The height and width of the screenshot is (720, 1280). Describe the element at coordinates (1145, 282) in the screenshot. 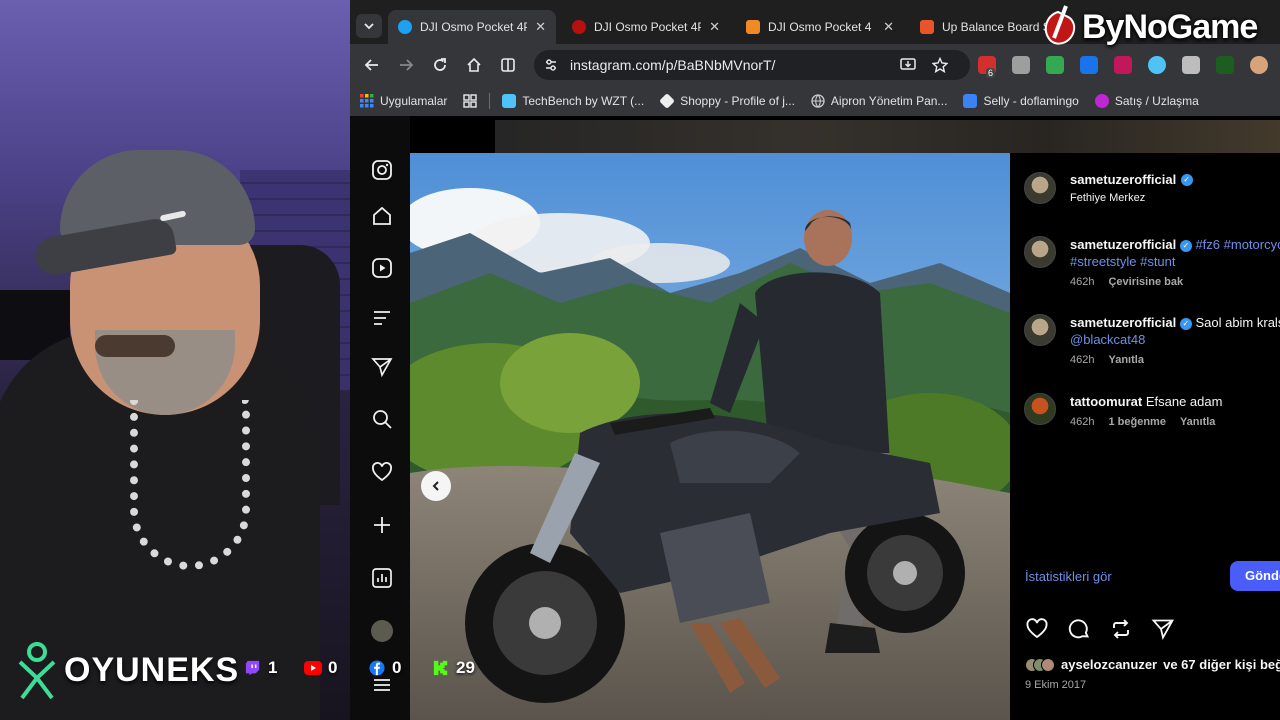

I see `see-translation-link: Çevirisine bak` at that location.